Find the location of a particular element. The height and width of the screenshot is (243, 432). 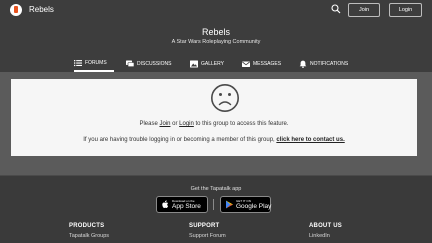

tab-gallery: GALLERY is located at coordinates (207, 64).